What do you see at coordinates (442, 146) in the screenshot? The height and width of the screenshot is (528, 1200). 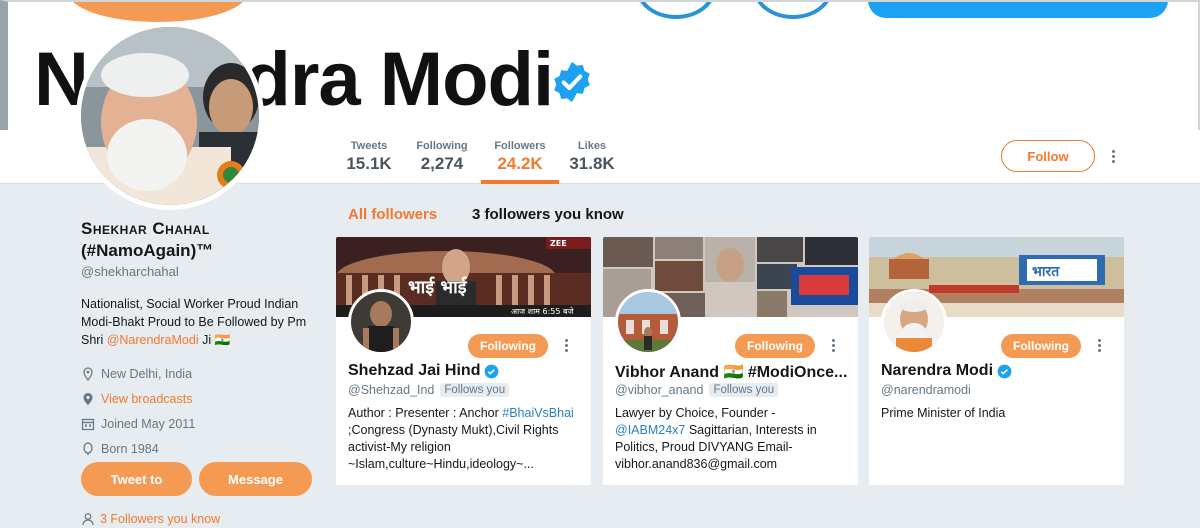 I see `stat-label: Following` at bounding box center [442, 146].